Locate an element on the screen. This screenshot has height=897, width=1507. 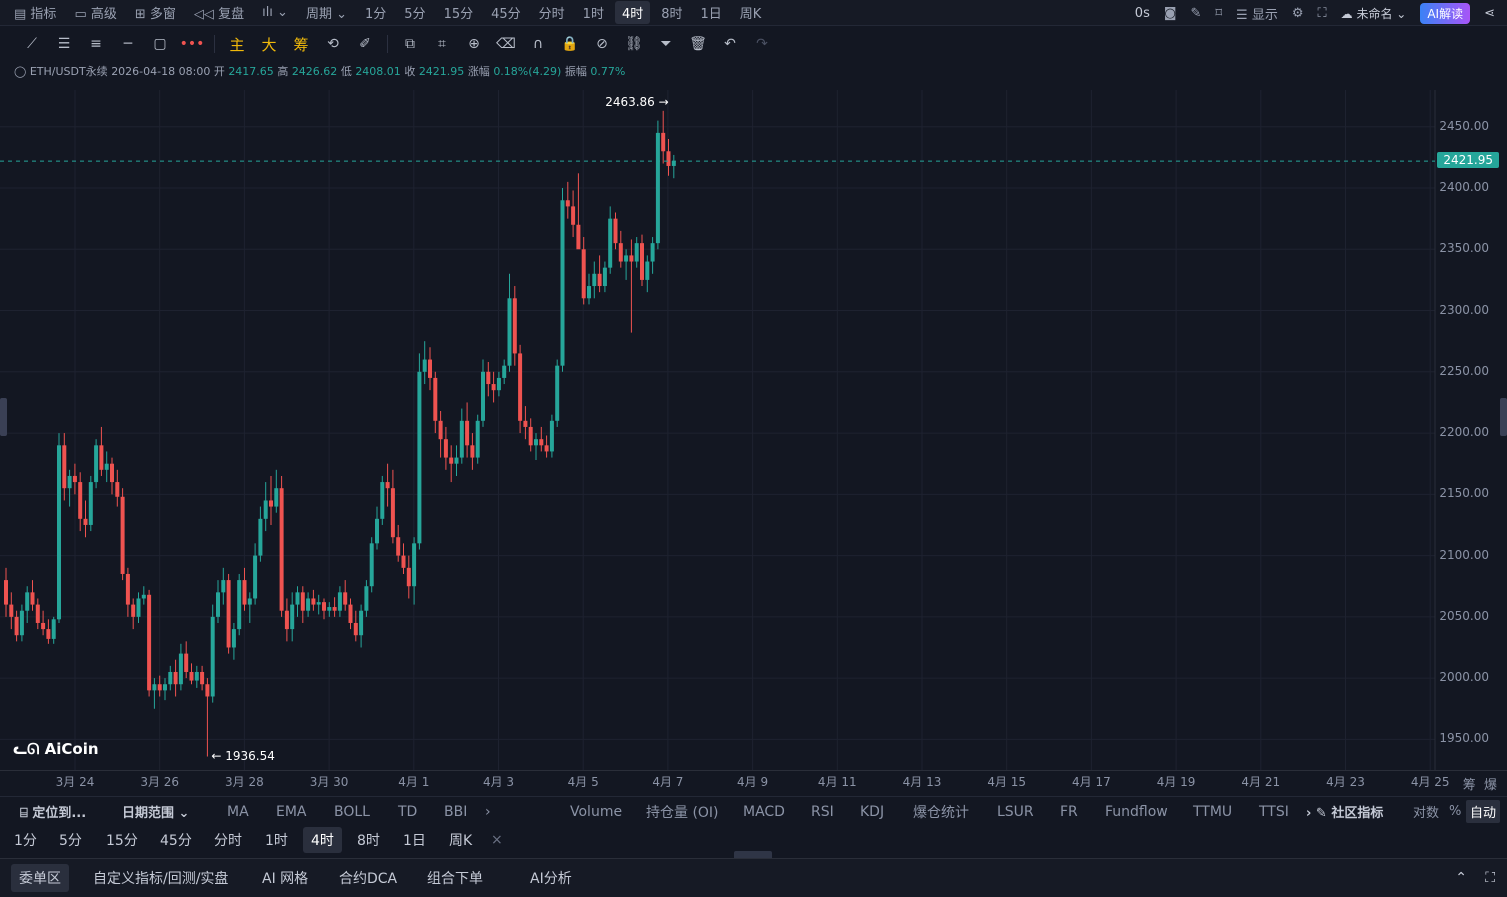
camera-icon: ◙ is located at coordinates (1170, 13).